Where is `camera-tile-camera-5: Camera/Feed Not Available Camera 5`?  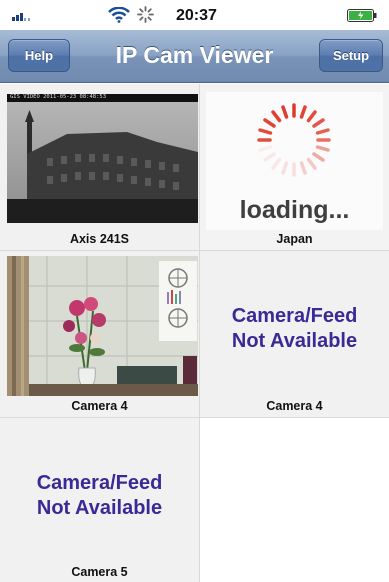 camera-tile-camera-5: Camera/Feed Not Available Camera 5 is located at coordinates (99, 500).